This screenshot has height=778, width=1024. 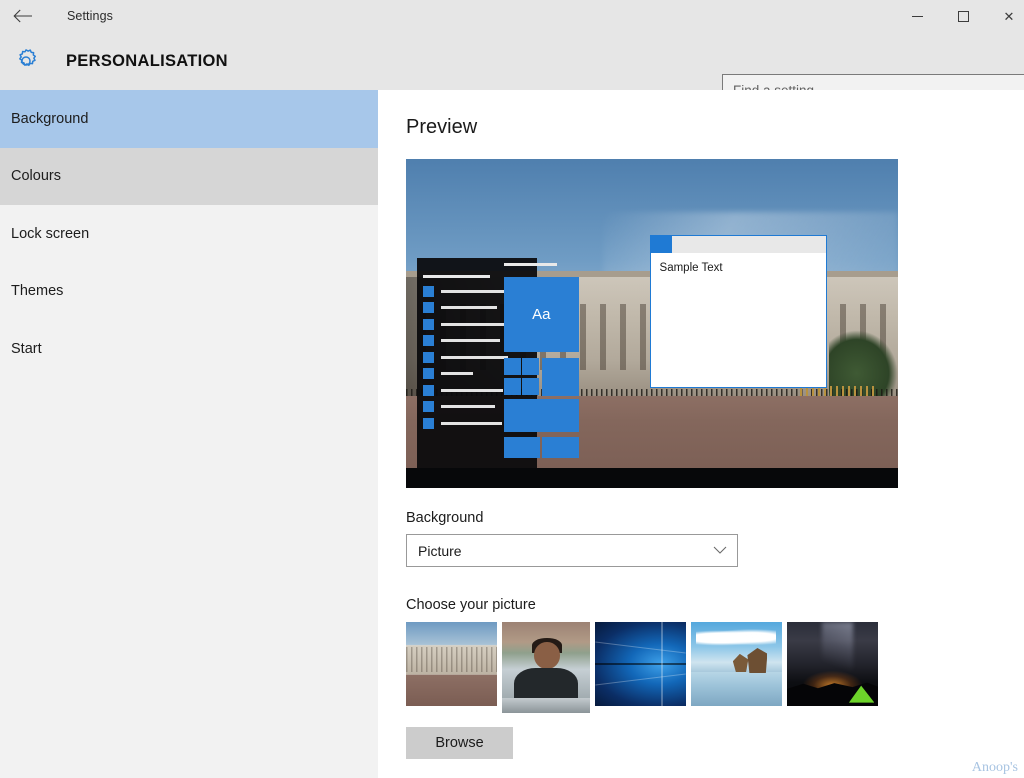 What do you see at coordinates (661, 244) in the screenshot?
I see `sample-window-app-icon` at bounding box center [661, 244].